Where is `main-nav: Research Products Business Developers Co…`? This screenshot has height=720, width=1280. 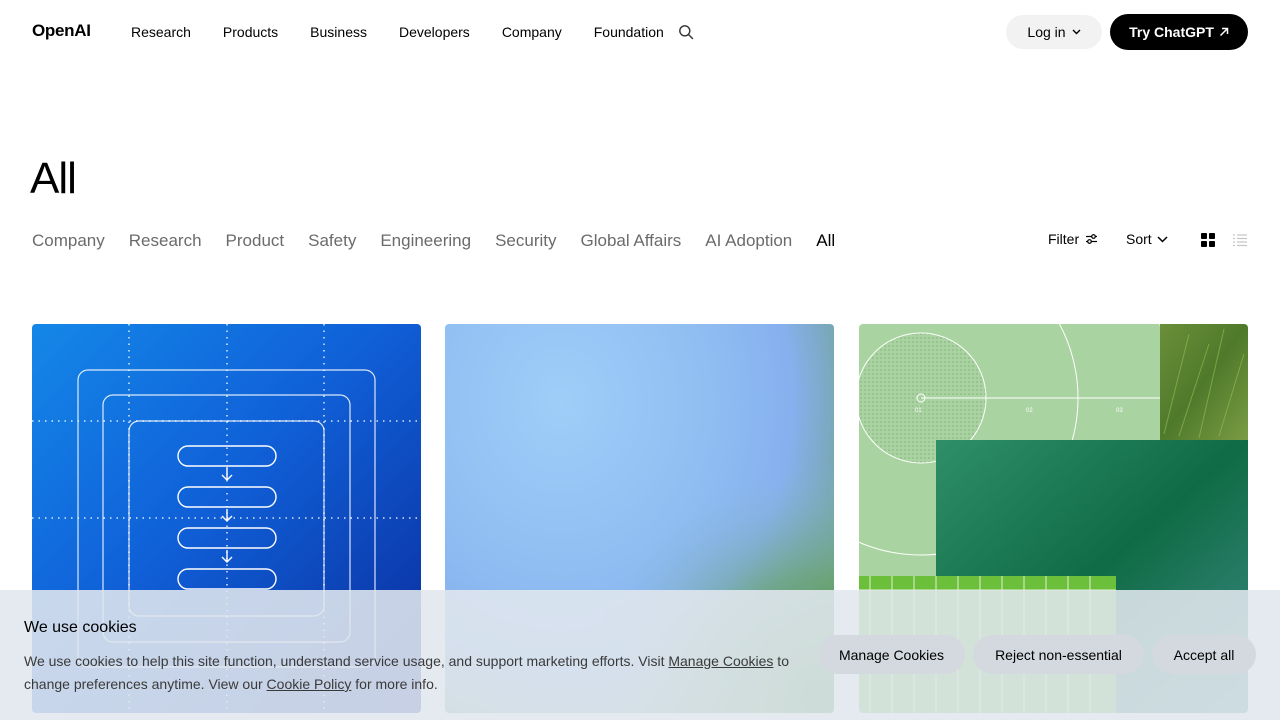
main-nav: Research Products Business Developers Co… is located at coordinates (413, 32).